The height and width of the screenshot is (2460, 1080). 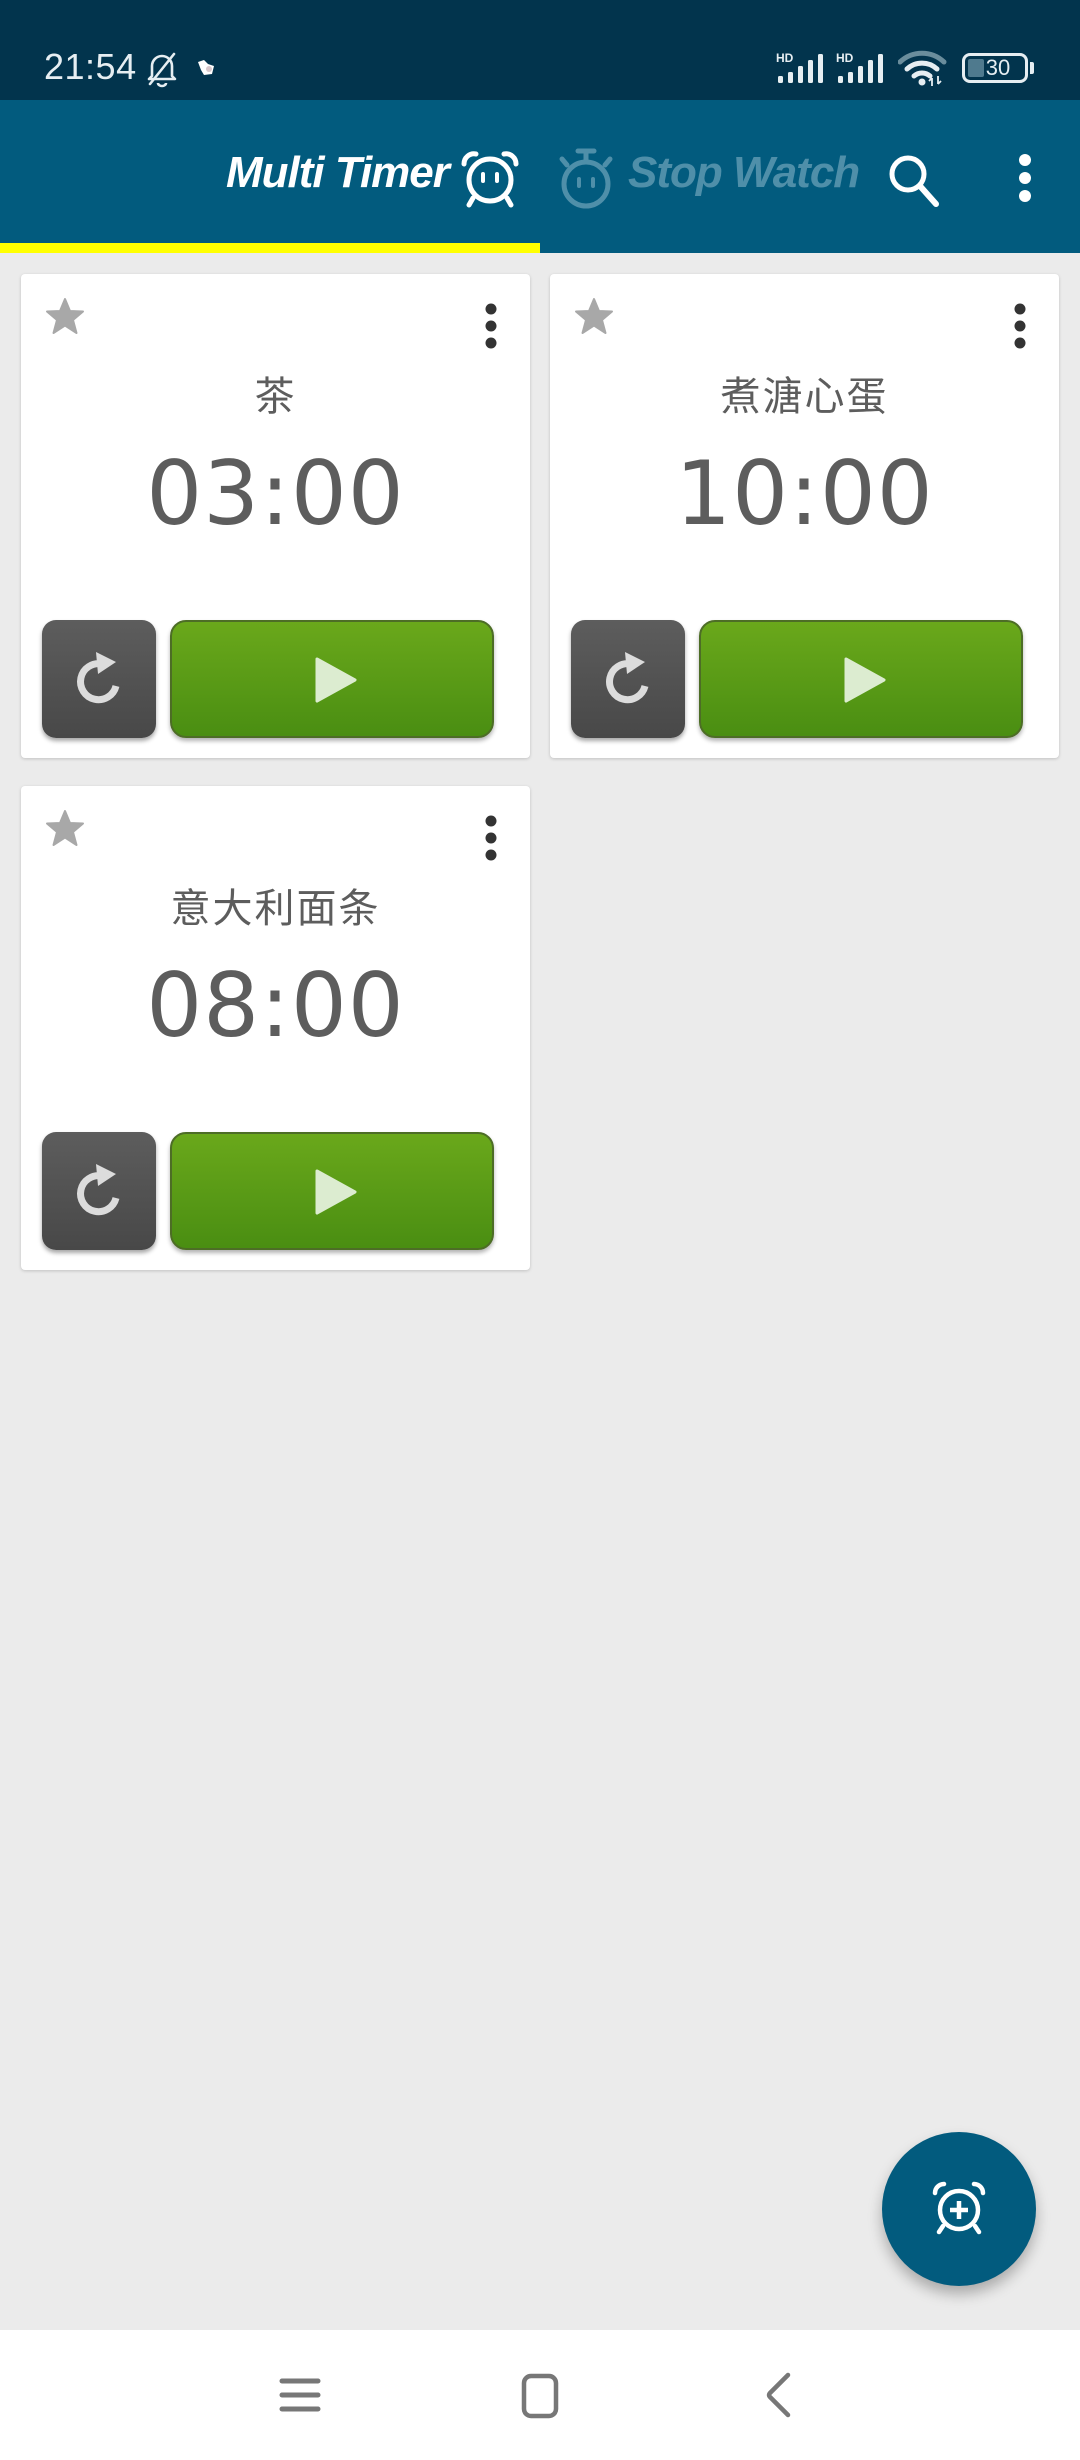 What do you see at coordinates (922, 68) in the screenshot?
I see `wifi-icon` at bounding box center [922, 68].